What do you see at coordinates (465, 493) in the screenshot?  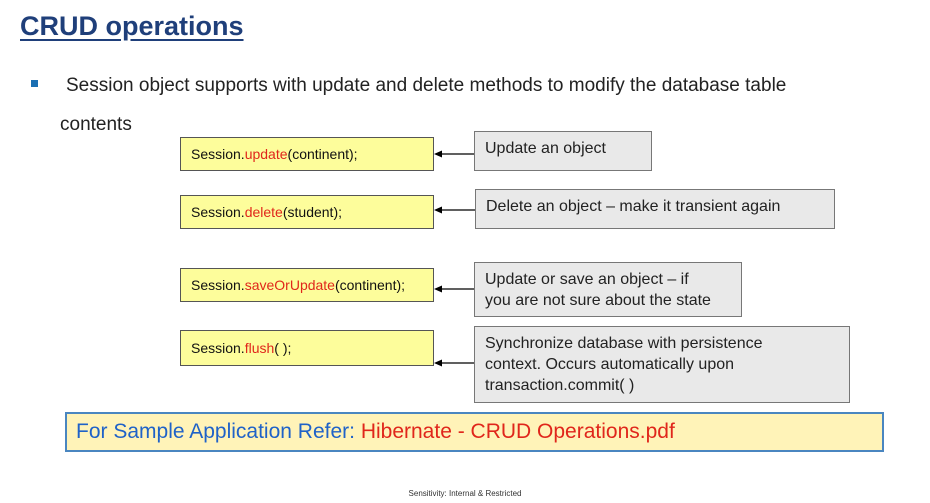 I see `sensitivity-footer: Sensitivity: Internal & Restricted` at bounding box center [465, 493].